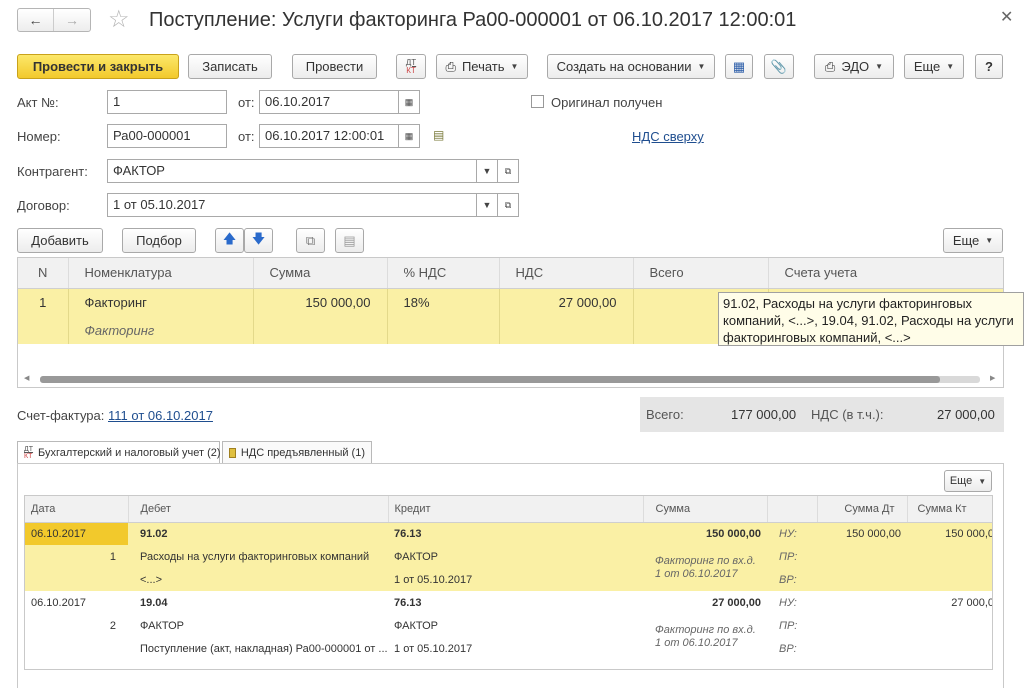 The width and height of the screenshot is (1024, 688). Describe the element at coordinates (292, 171) in the screenshot. I see `counterparty-field: ФАКТОР` at that location.